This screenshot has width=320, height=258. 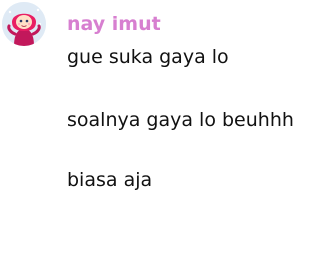 I want to click on user-avatar, so click(x=24, y=24).